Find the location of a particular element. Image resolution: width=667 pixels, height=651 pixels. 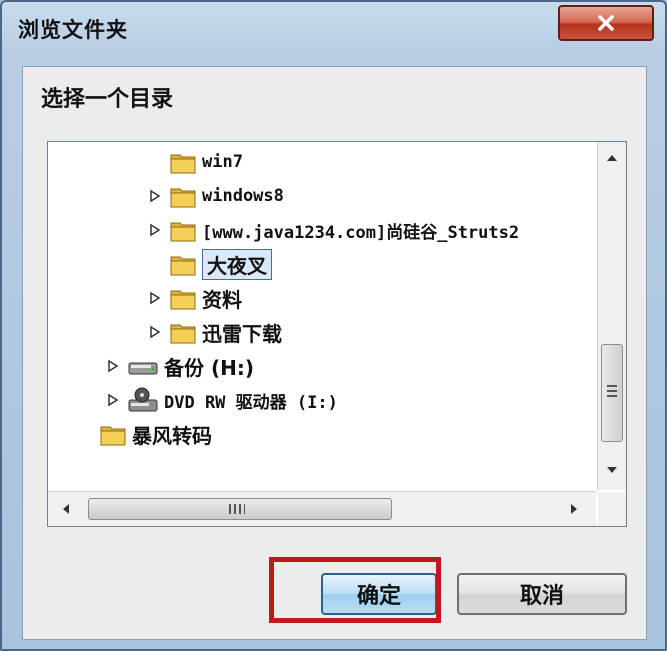

close-icon is located at coordinates (606, 23).